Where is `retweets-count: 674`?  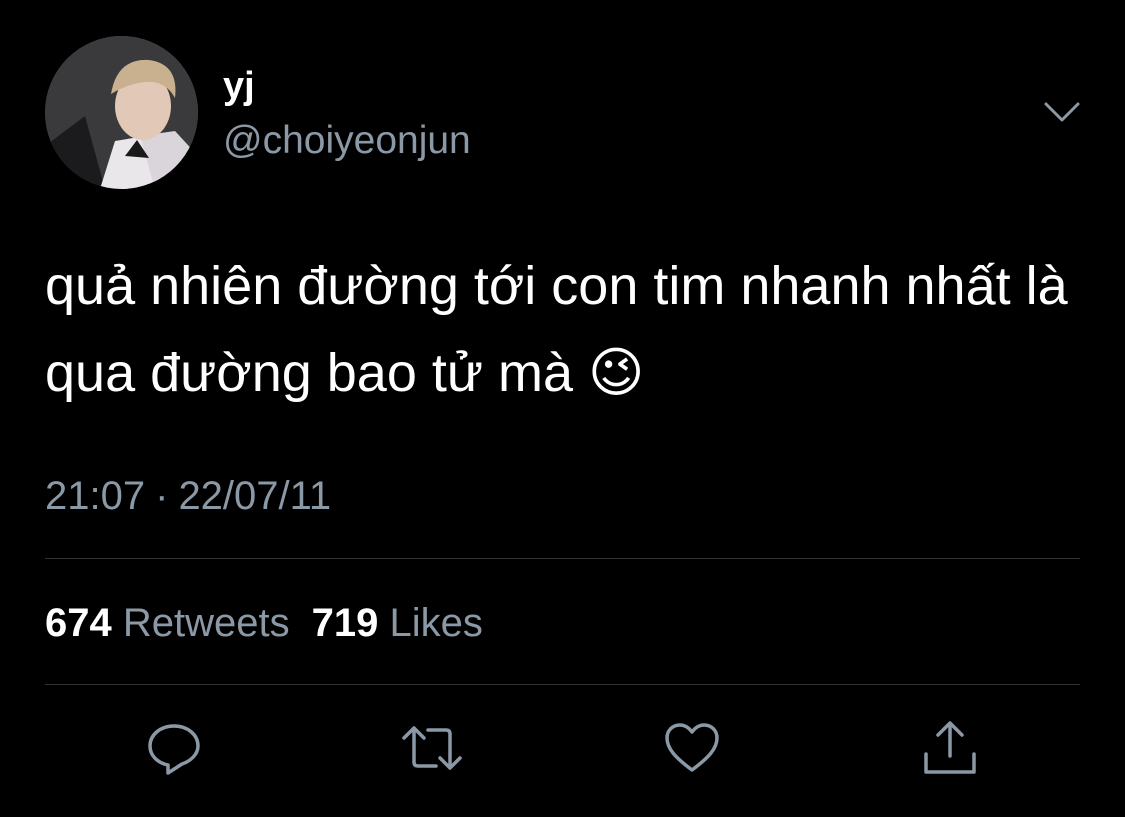
retweets-count: 674 is located at coordinates (78, 623).